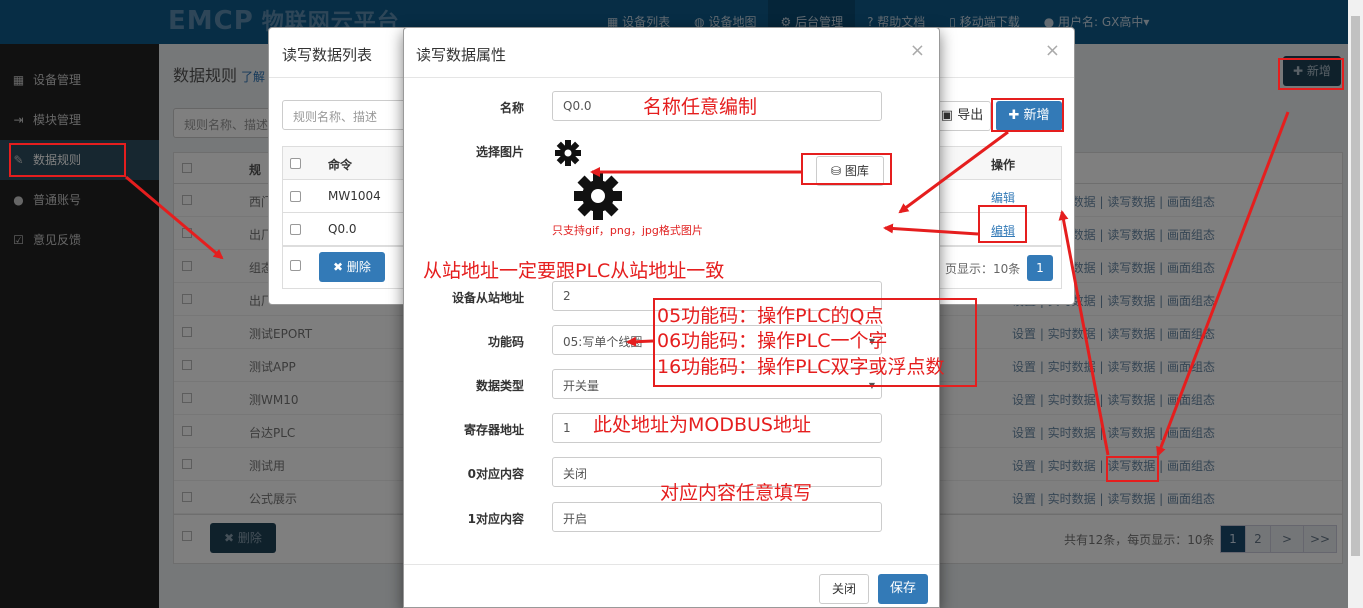 This screenshot has width=1363, height=608. Describe the element at coordinates (493, 430) in the screenshot. I see `register-address-label: 寄存器地址` at that location.